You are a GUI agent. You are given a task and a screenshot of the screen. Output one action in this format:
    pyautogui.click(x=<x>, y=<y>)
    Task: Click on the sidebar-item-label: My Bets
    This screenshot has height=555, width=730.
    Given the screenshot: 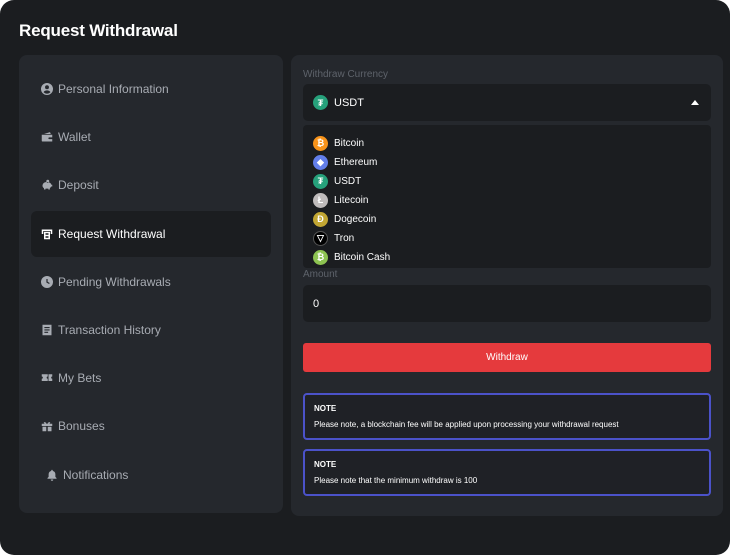 What is the action you would take?
    pyautogui.click(x=80, y=378)
    